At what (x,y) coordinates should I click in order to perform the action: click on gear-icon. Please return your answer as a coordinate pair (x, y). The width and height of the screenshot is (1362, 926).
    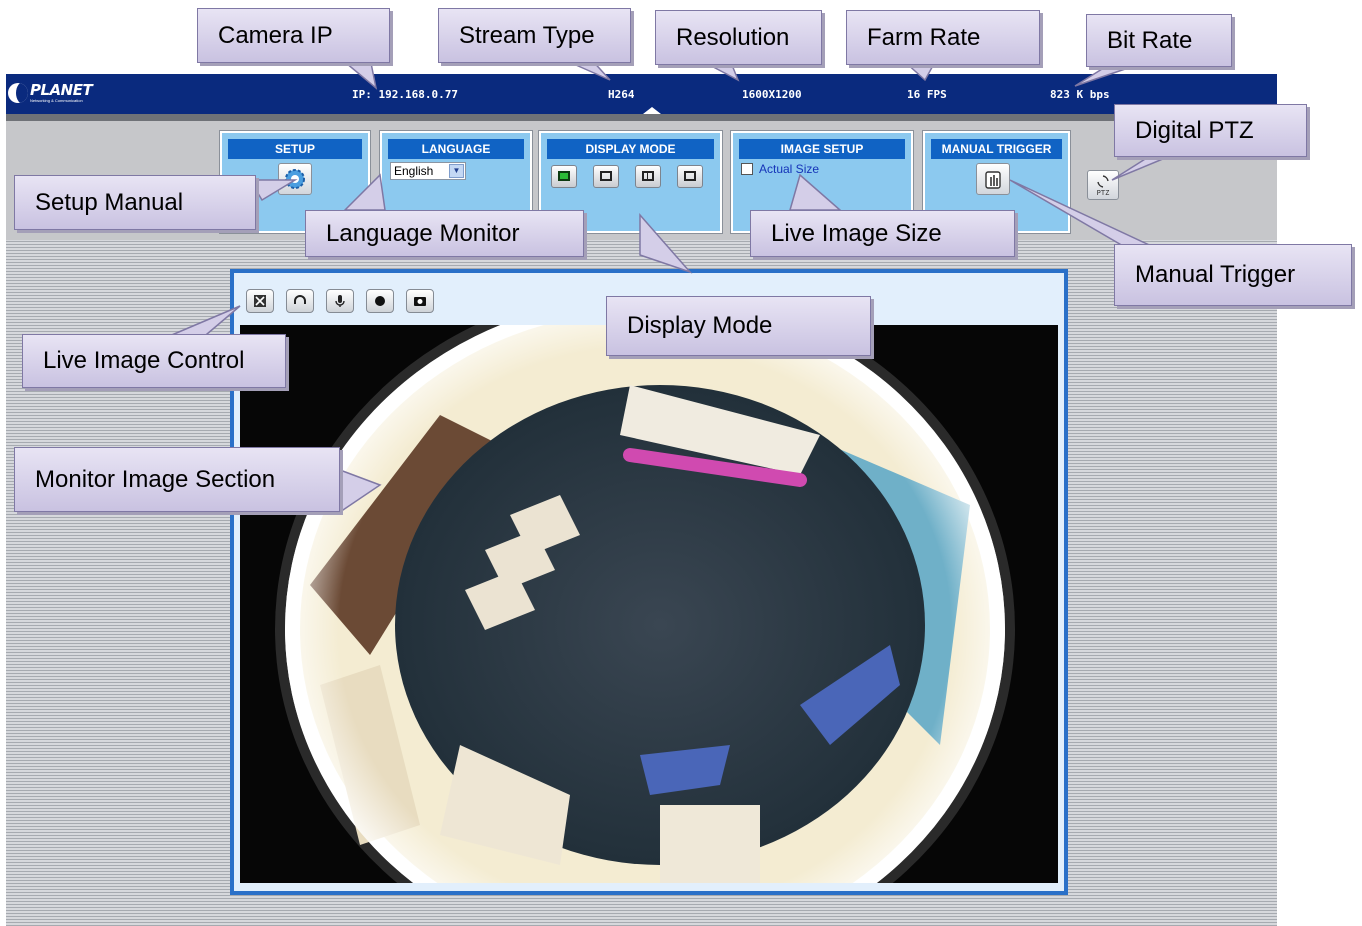
    Looking at the image, I should click on (295, 179).